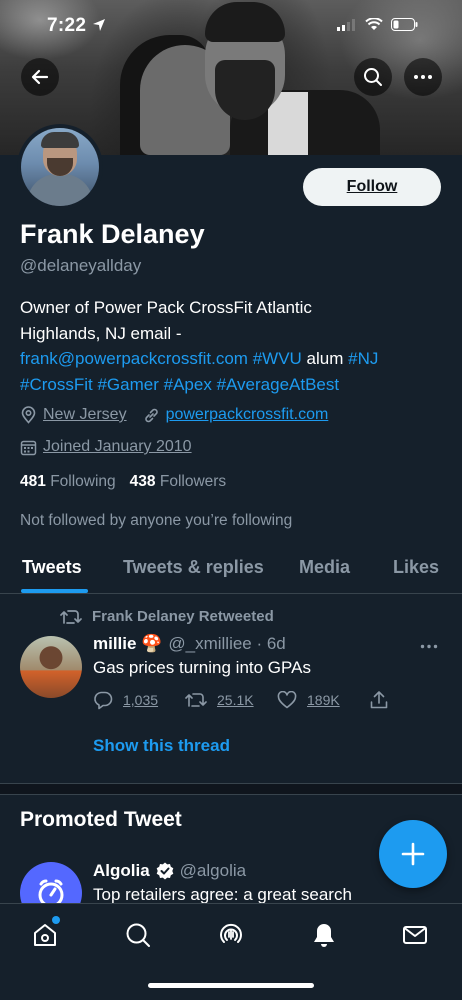  What do you see at coordinates (112, 234) in the screenshot?
I see `profile-name: Frank Delaney` at bounding box center [112, 234].